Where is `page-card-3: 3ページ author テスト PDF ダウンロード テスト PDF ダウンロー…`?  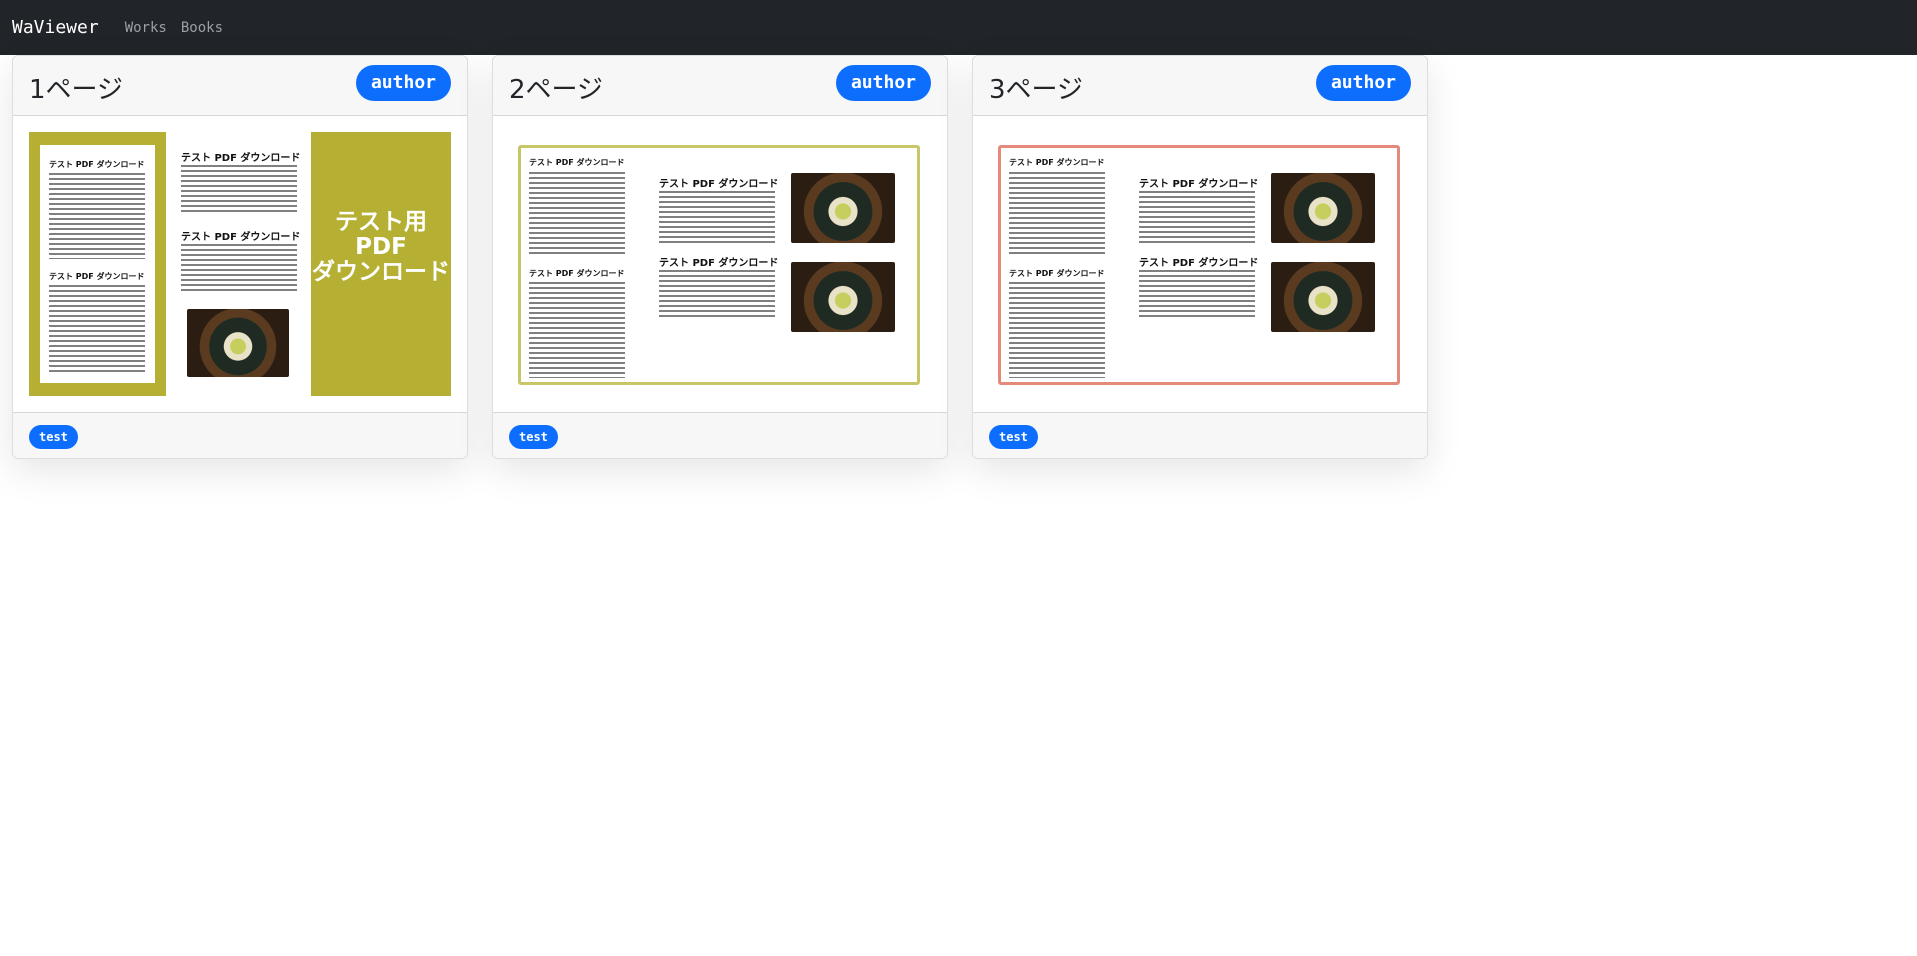
page-card-3: 3ページ author テスト PDF ダウンロード テスト PDF ダウンロー… is located at coordinates (1200, 257).